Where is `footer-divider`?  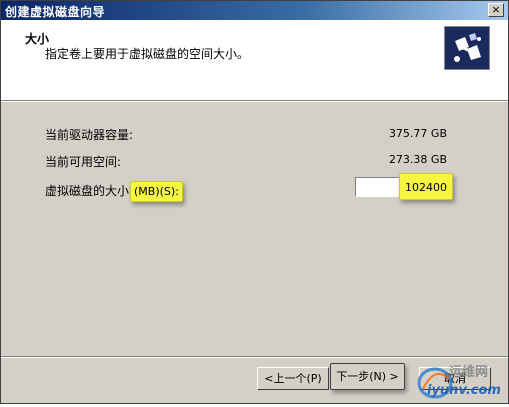 footer-divider is located at coordinates (254, 357).